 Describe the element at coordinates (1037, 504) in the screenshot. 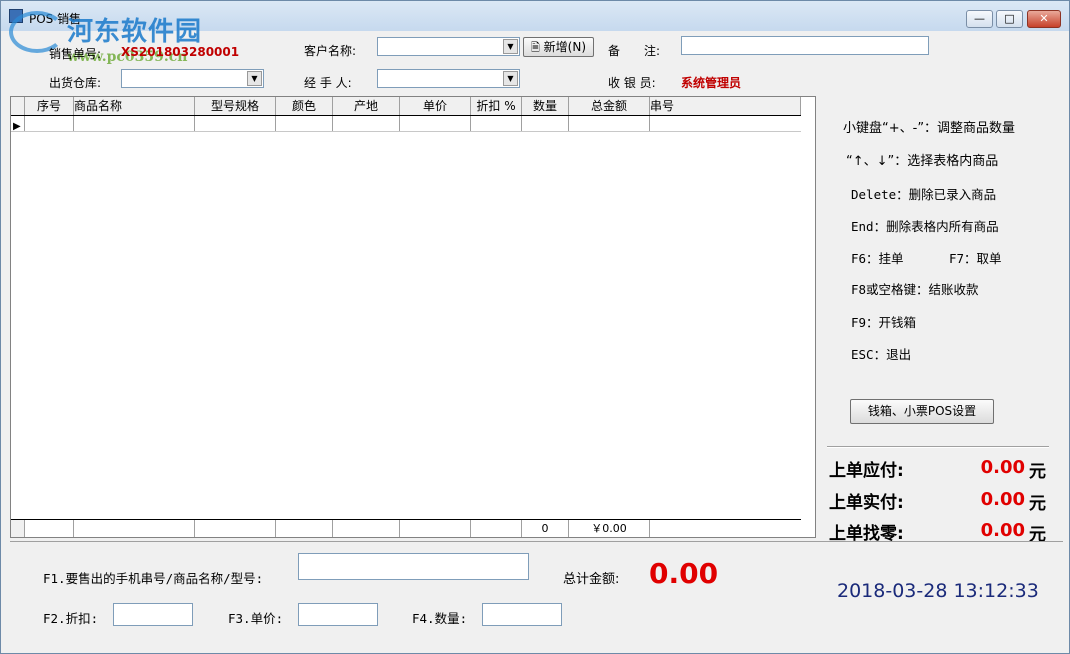

I see `last-paid-unit: 元` at that location.